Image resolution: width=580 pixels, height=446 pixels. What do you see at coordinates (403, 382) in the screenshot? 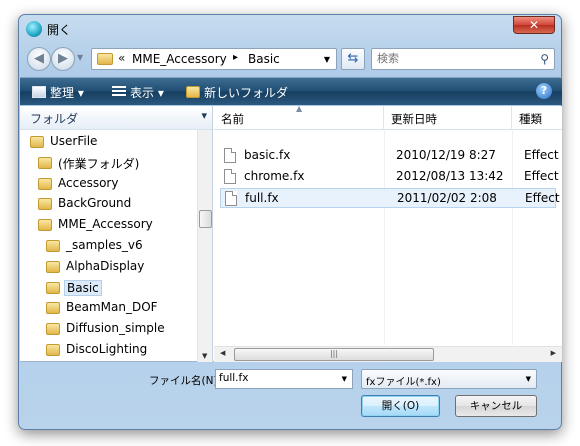
I see `filetype-value: fxファイル(*.fx)` at bounding box center [403, 382].